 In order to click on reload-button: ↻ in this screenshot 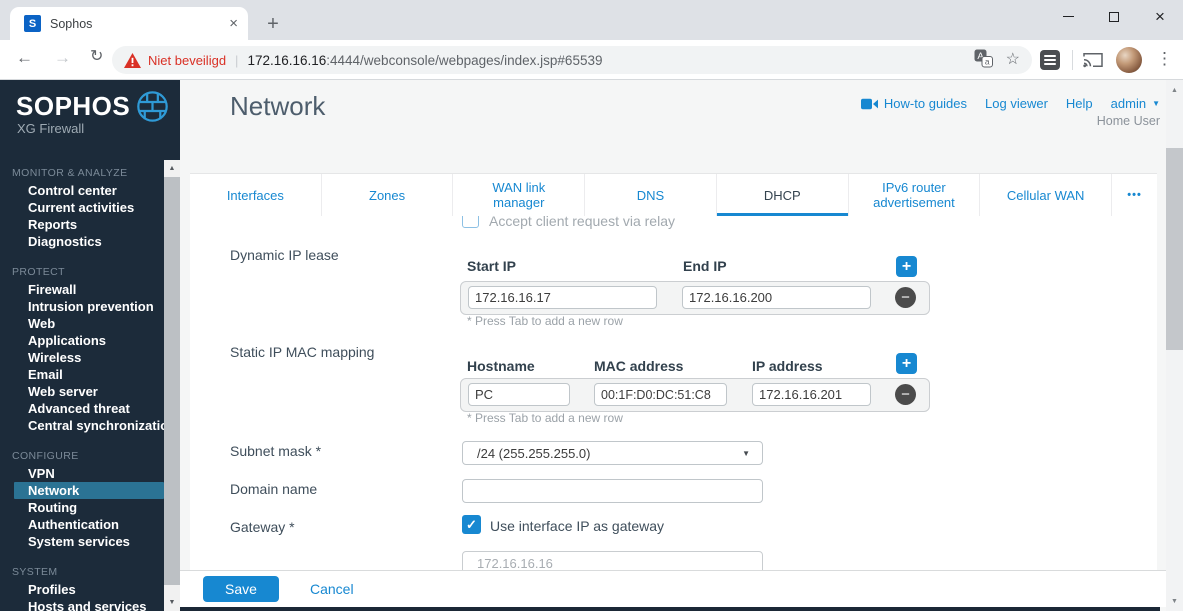, I will do `click(96, 57)`.